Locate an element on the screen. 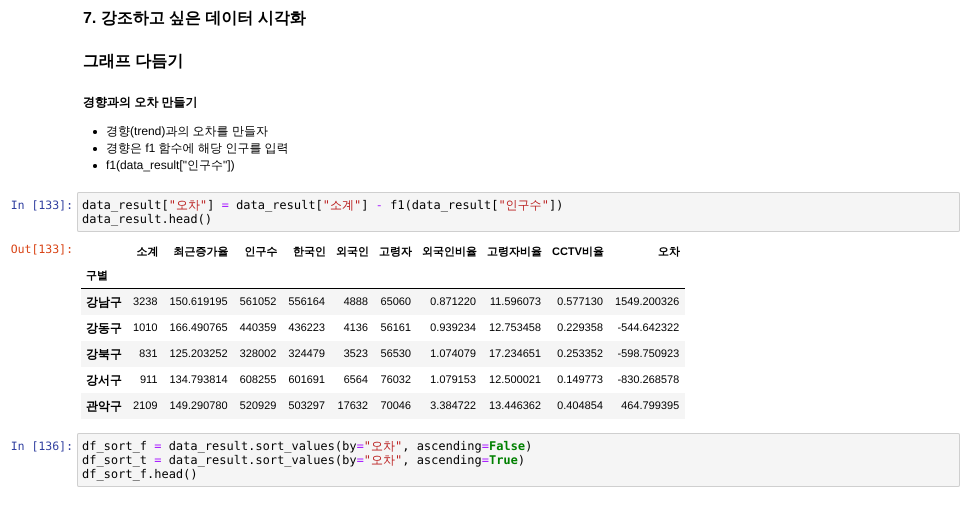  bullet-text: 경향(trend)과의 오차를 만들자 is located at coordinates (187, 131).